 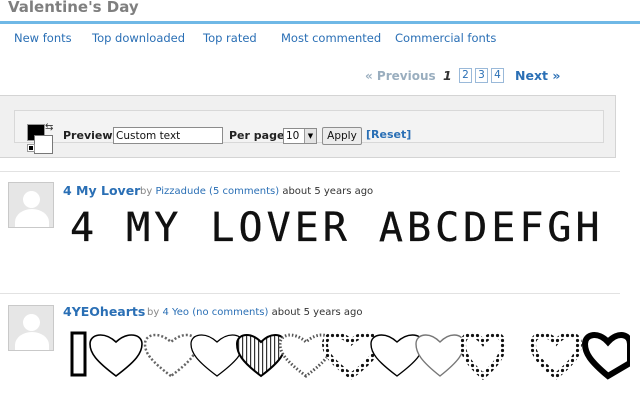 What do you see at coordinates (180, 191) in the screenshot?
I see `author-link: Pizzadude` at bounding box center [180, 191].